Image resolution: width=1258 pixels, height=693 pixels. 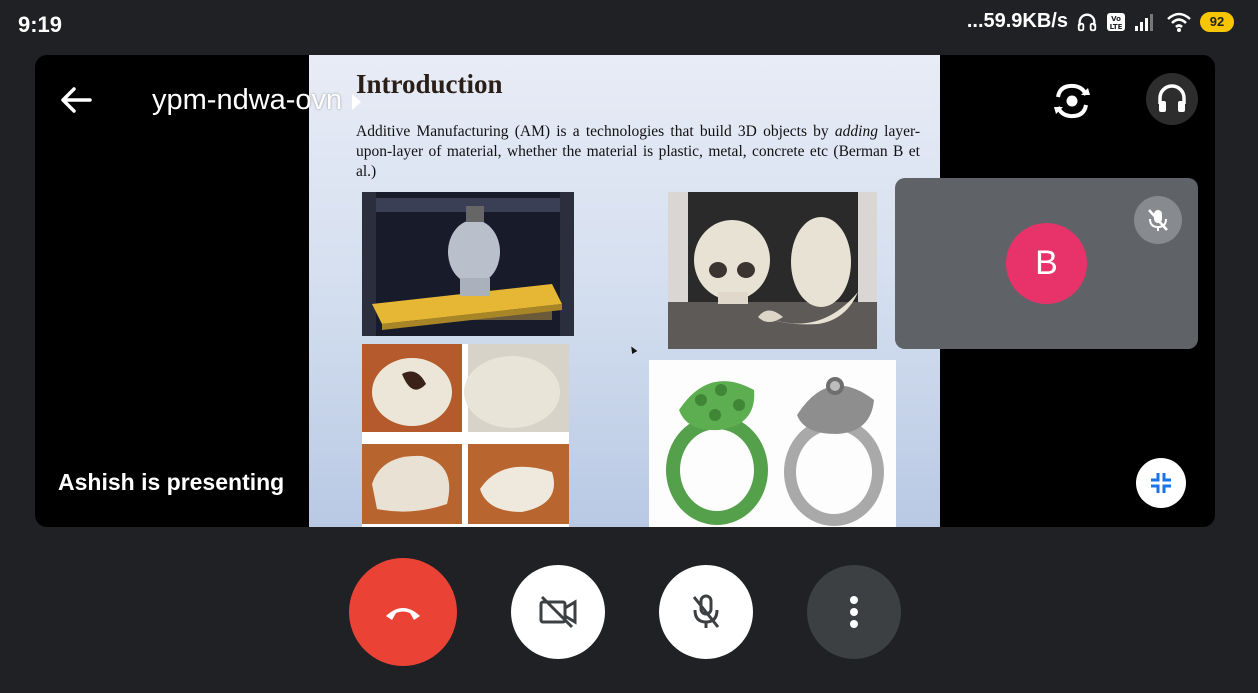 What do you see at coordinates (1116, 19) in the screenshot?
I see `svg-text: Vo` at bounding box center [1116, 19].